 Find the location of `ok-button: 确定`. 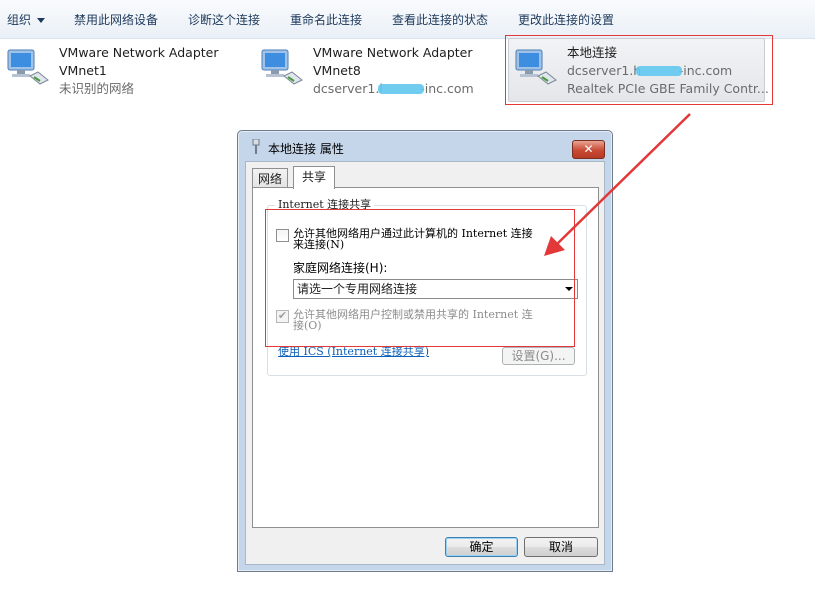

ok-button: 确定 is located at coordinates (481, 547).